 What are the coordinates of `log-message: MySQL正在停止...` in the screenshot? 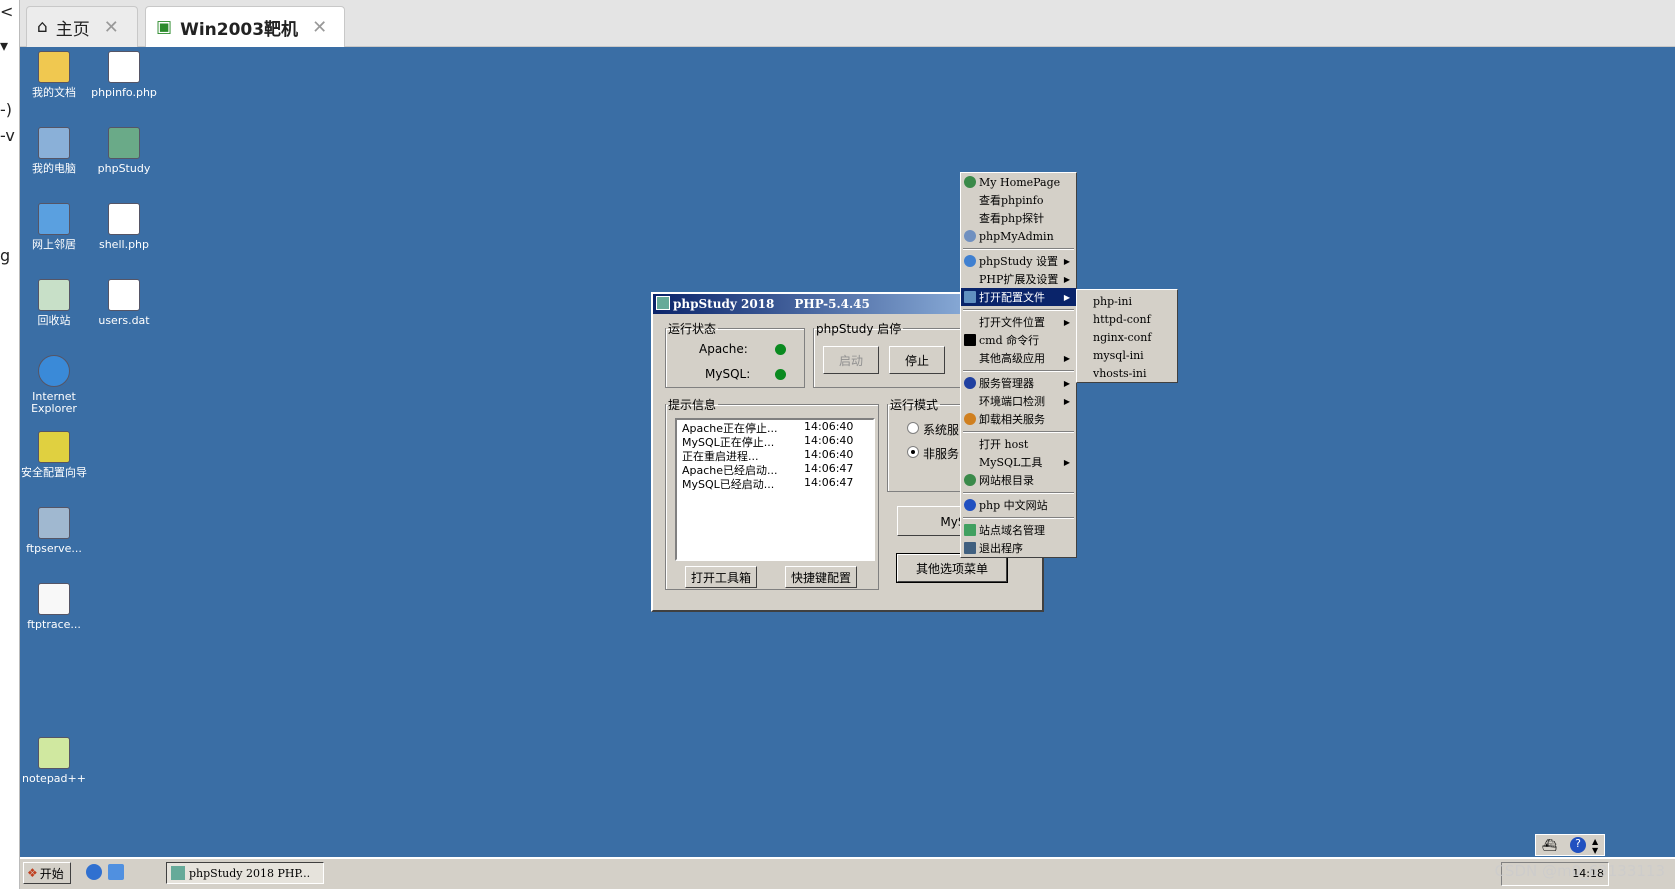 It's located at (728, 442).